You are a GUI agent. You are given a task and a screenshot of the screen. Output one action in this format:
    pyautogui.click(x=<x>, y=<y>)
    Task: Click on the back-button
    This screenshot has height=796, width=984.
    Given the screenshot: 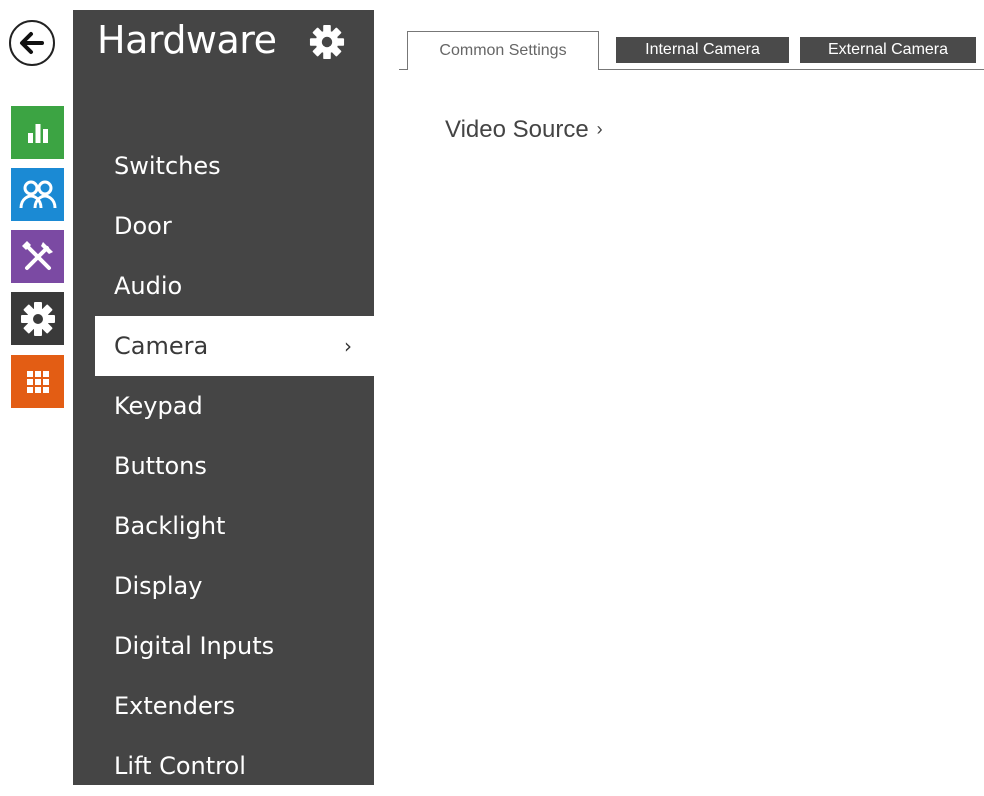 What is the action you would take?
    pyautogui.click(x=32, y=43)
    